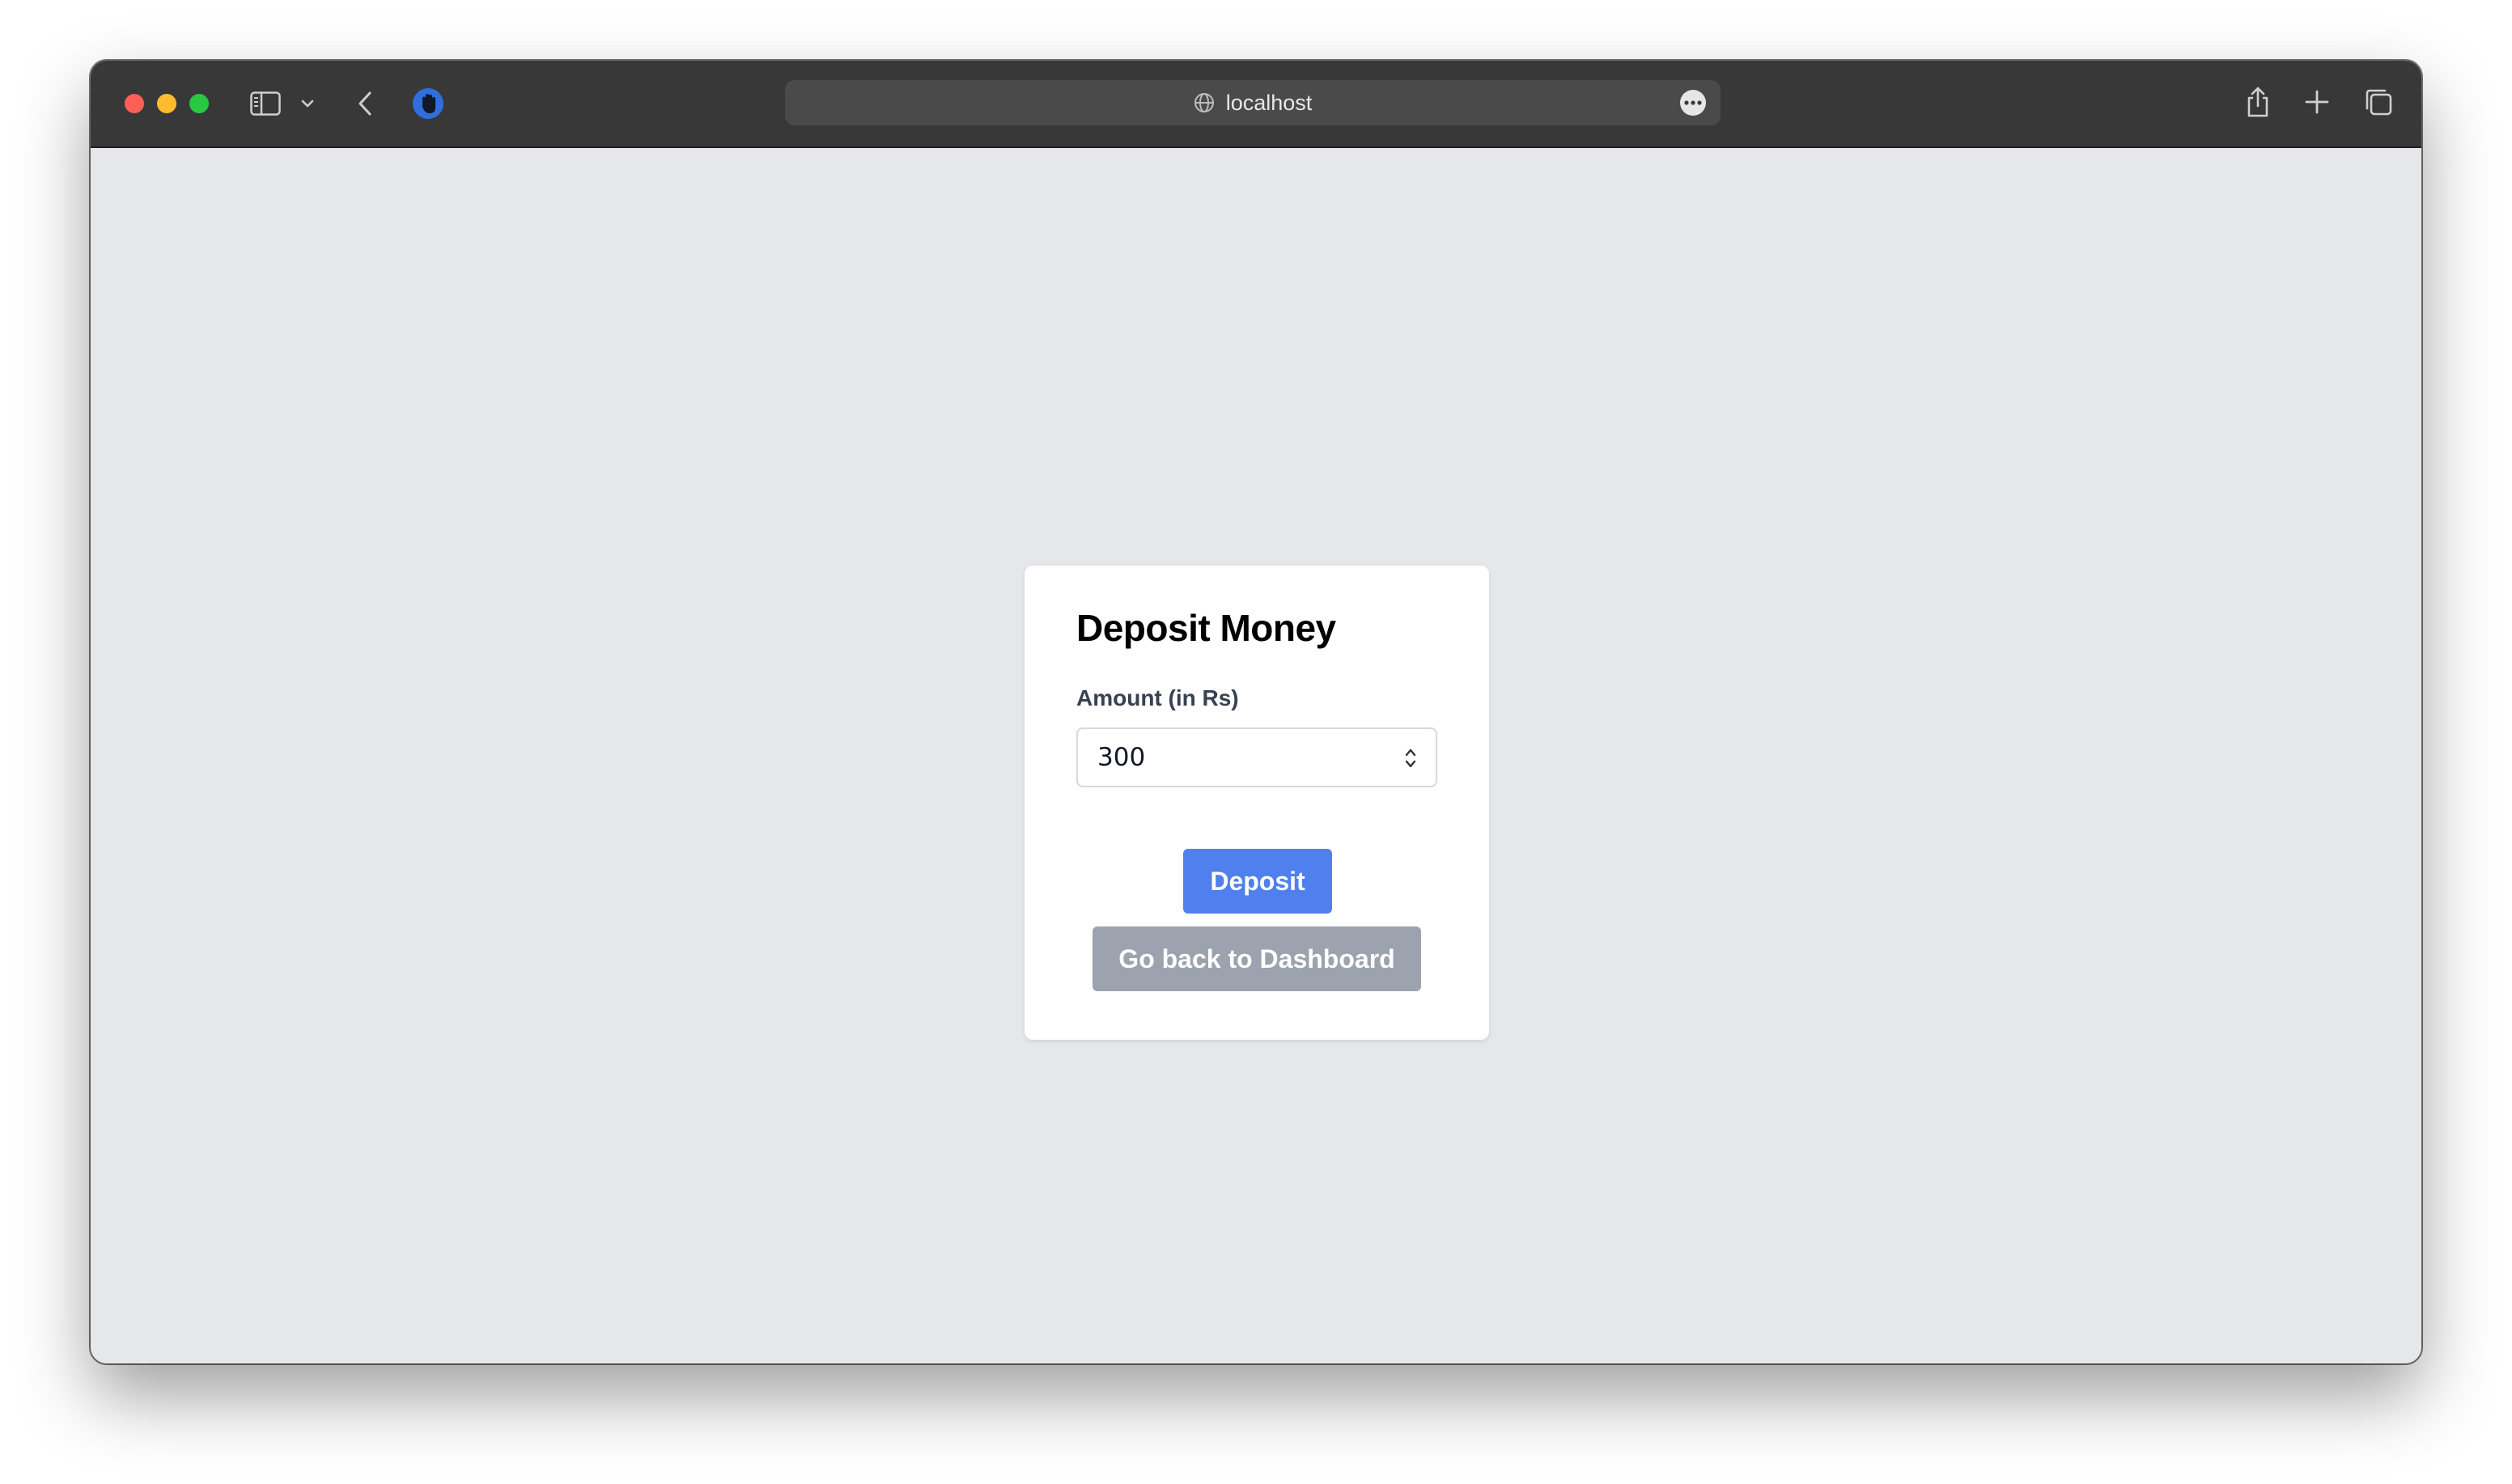 This screenshot has height=1484, width=2512. Describe the element at coordinates (1157, 697) in the screenshot. I see `amount-label: Amount (in Rs)` at that location.